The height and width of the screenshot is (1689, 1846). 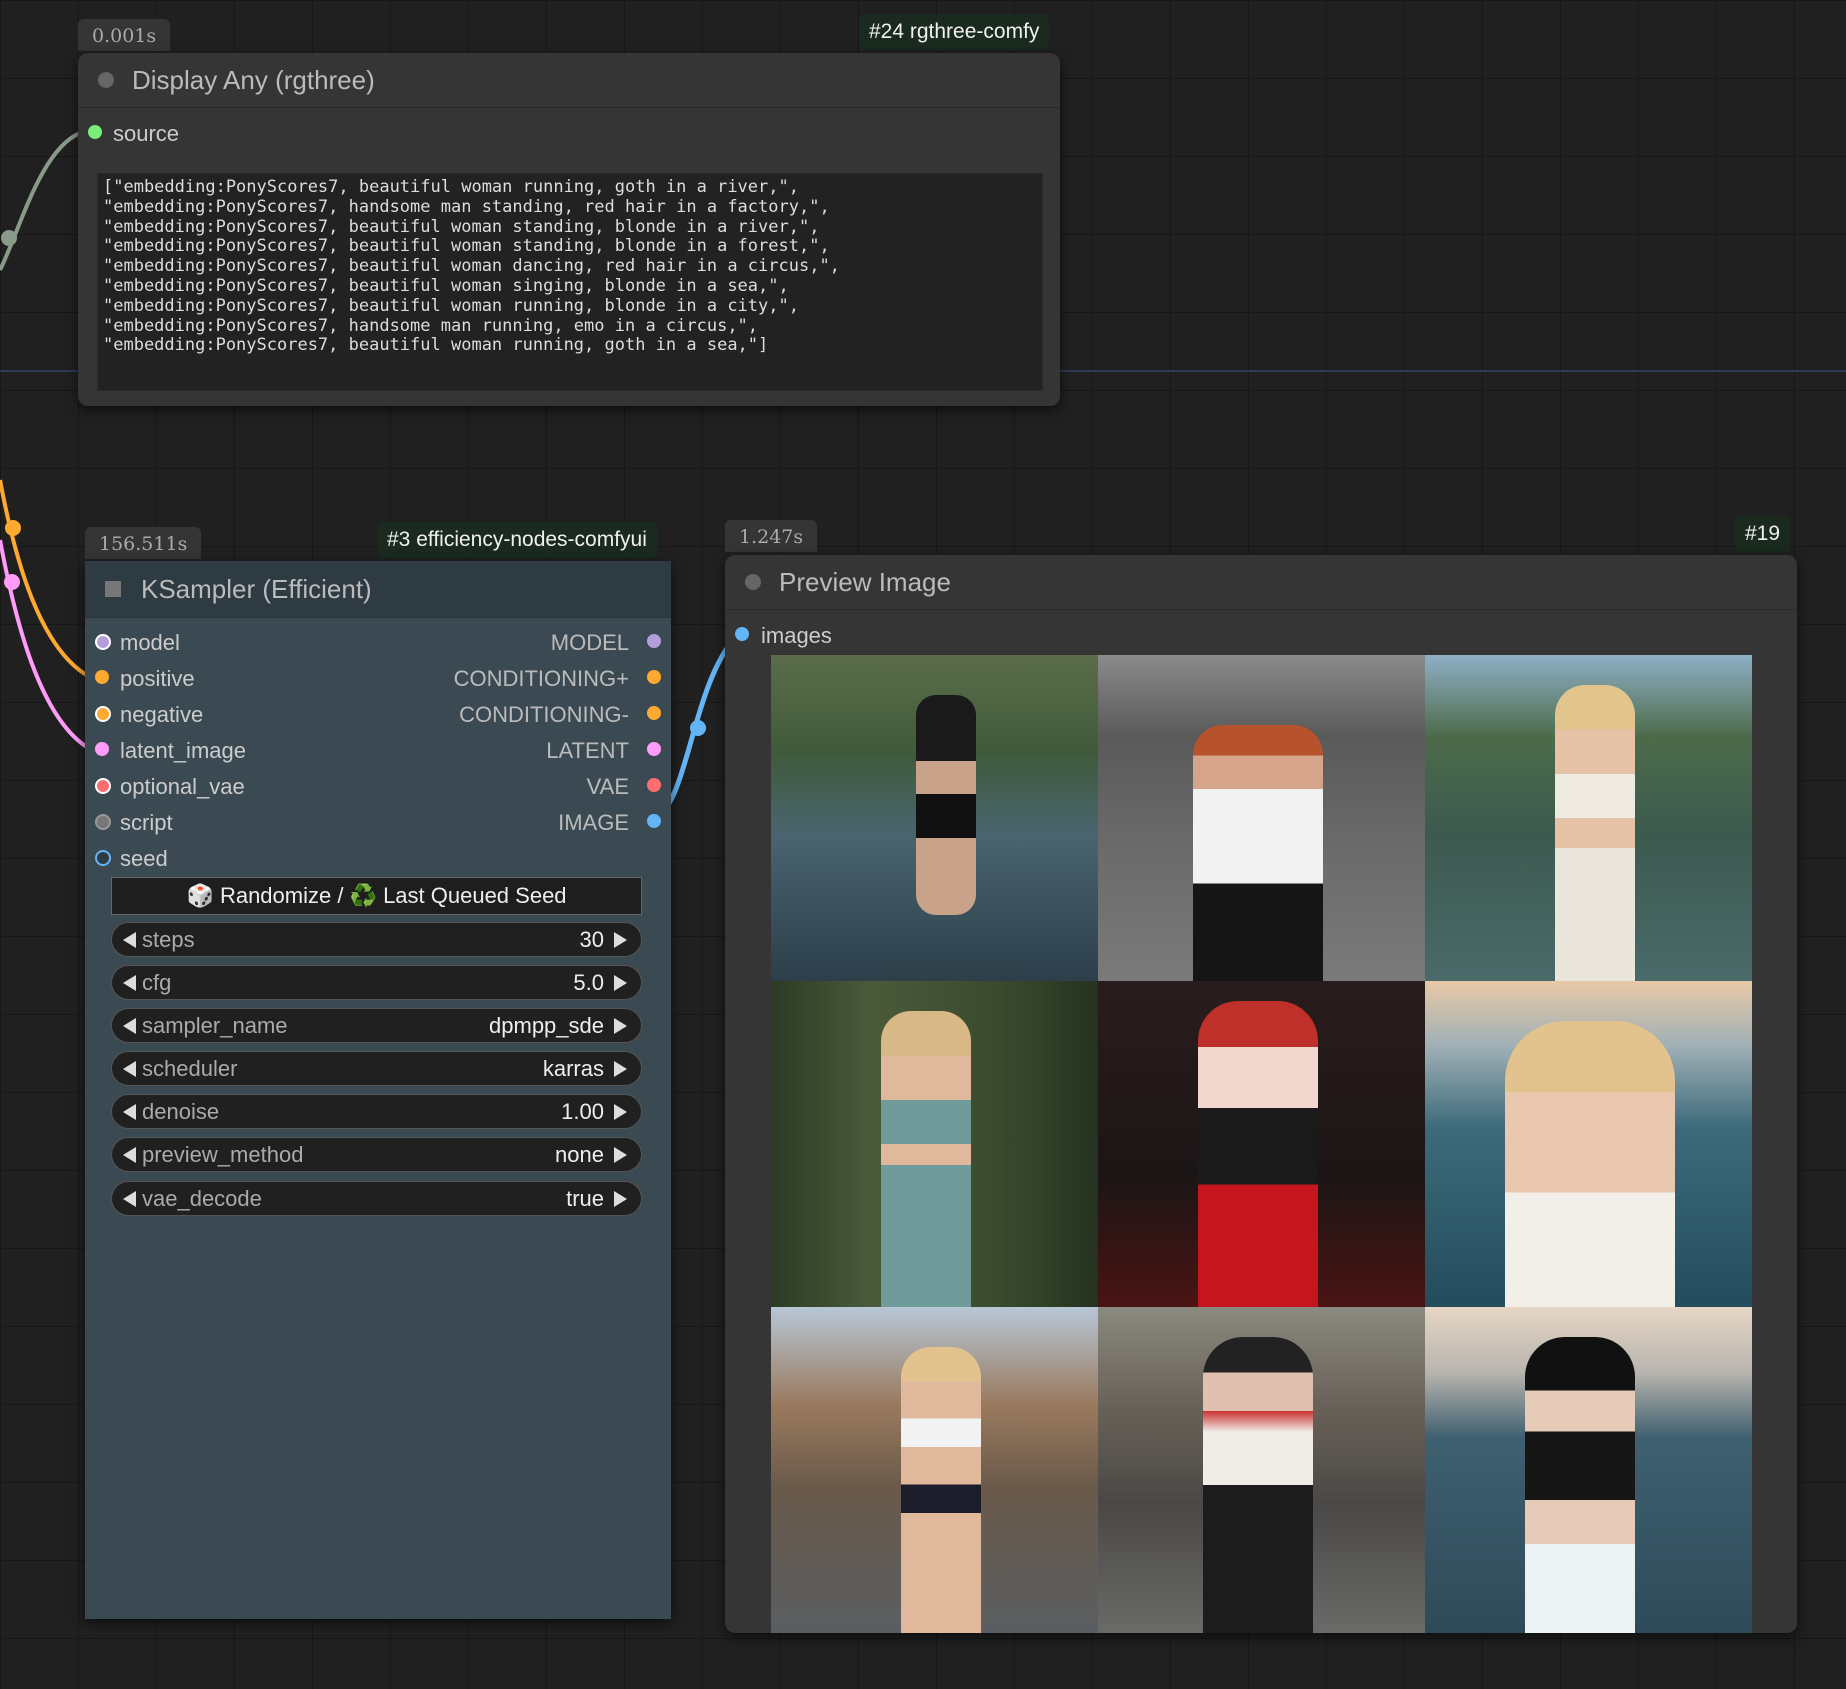 What do you see at coordinates (654, 821) in the screenshot?
I see `image-output-dot` at bounding box center [654, 821].